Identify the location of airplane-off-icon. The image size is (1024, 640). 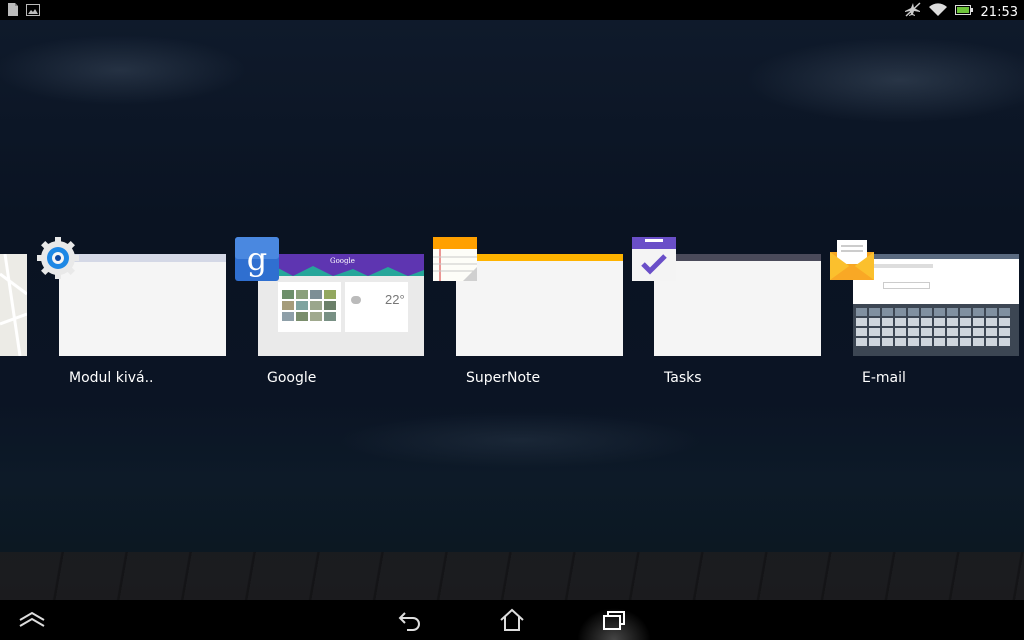
(912, 12).